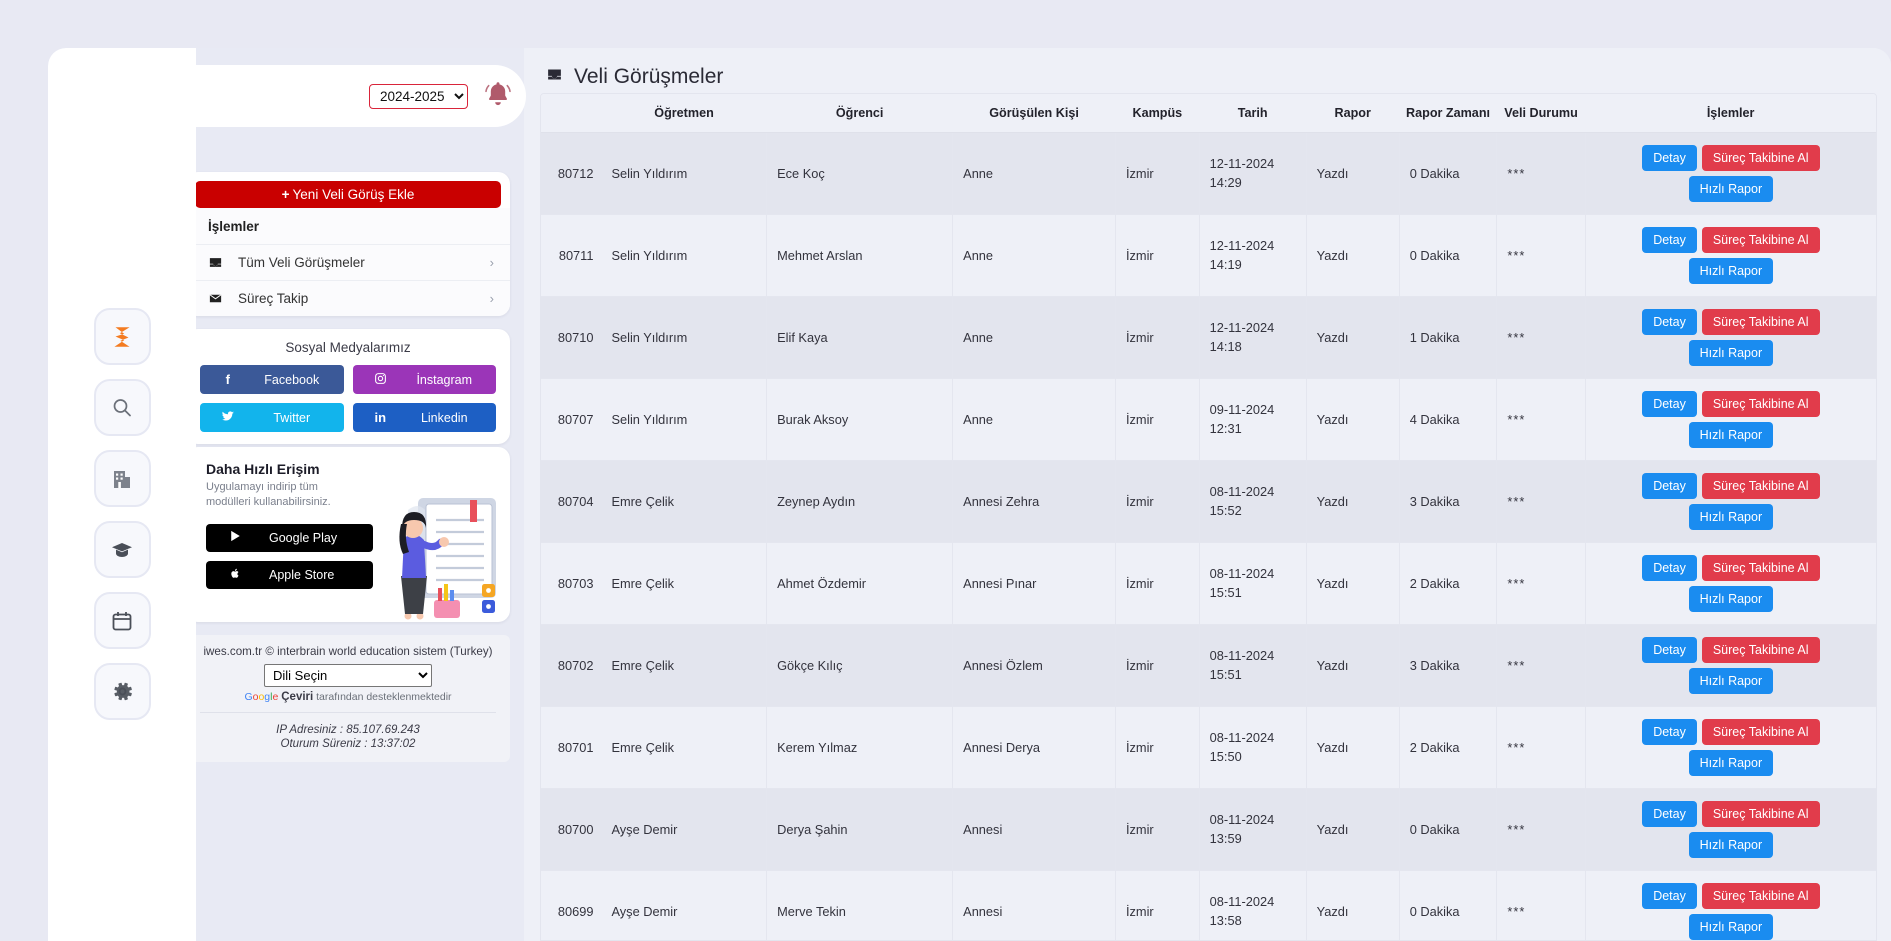  I want to click on academic-year-select: 2024-20252023-20242022-2023, so click(418, 96).